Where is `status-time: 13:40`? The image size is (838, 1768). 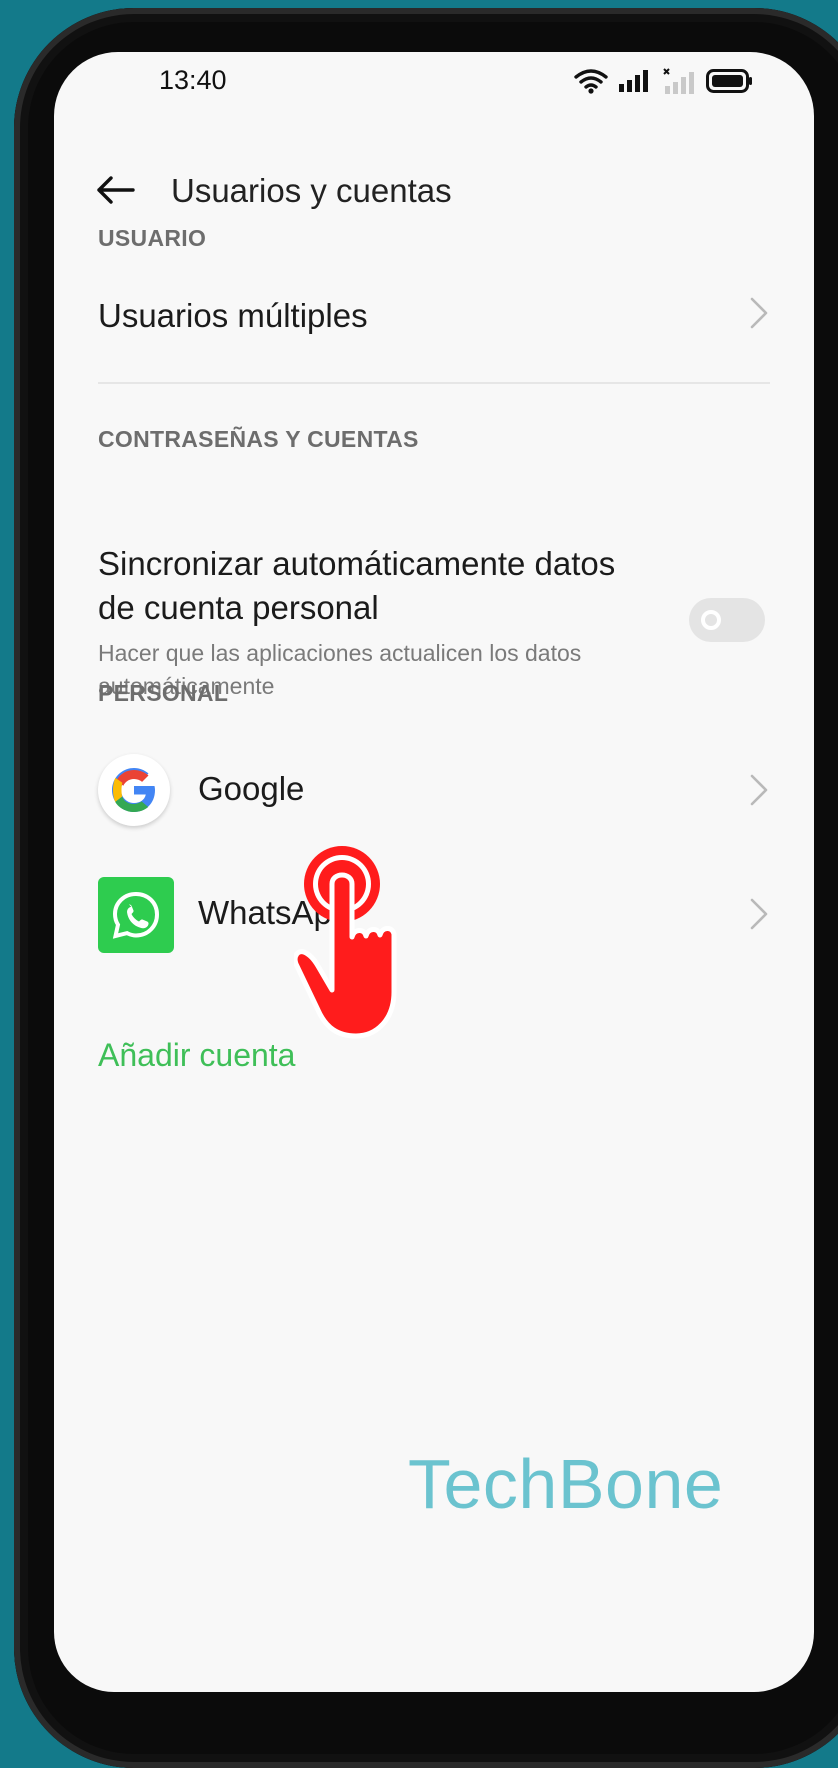
status-time: 13:40 is located at coordinates (193, 80).